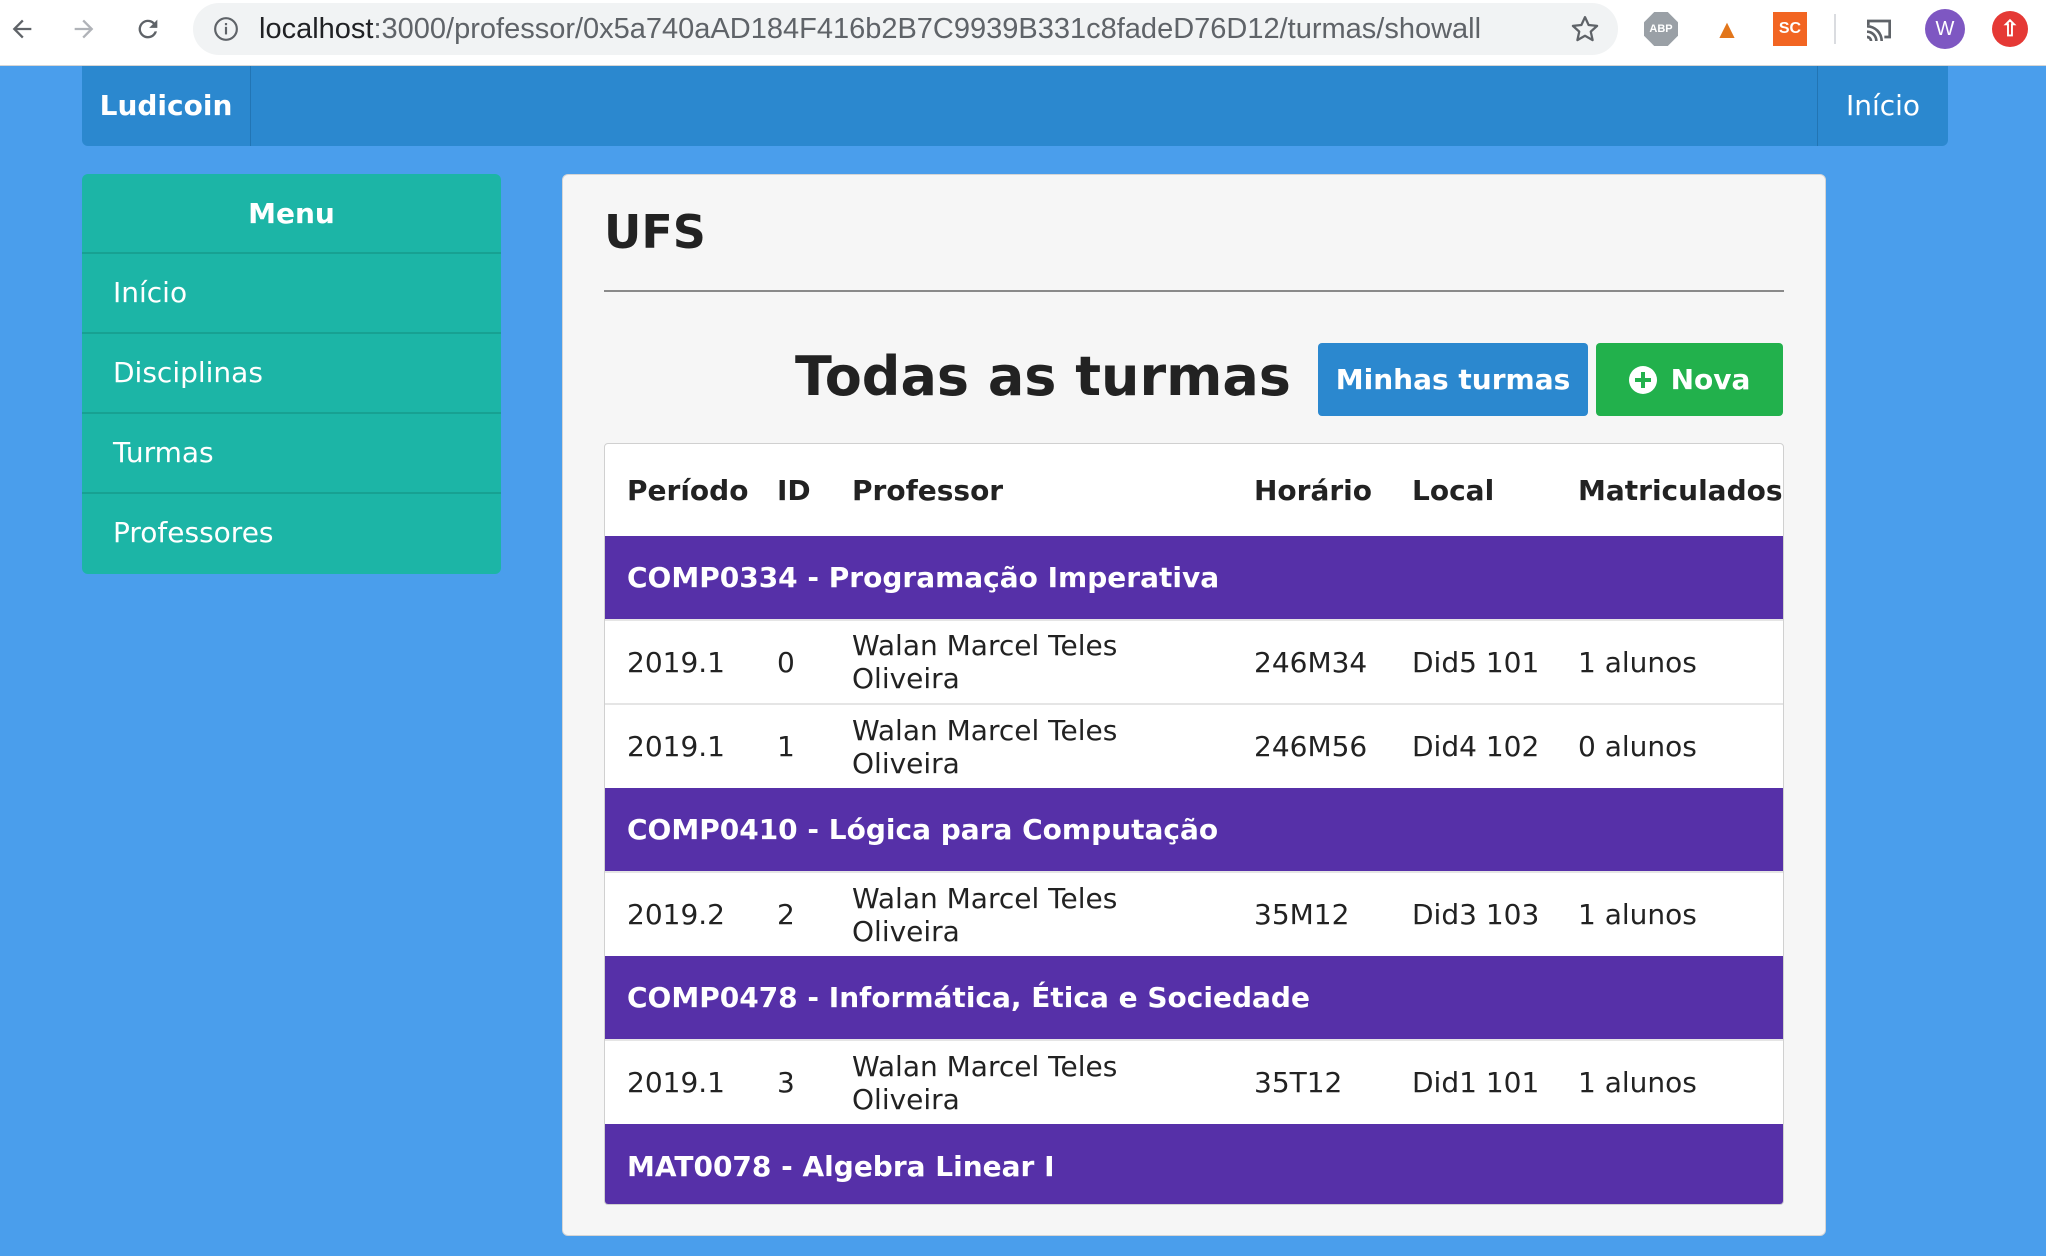 The width and height of the screenshot is (2046, 1256). Describe the element at coordinates (1661, 29) in the screenshot. I see `adblock-icon: ABP` at that location.